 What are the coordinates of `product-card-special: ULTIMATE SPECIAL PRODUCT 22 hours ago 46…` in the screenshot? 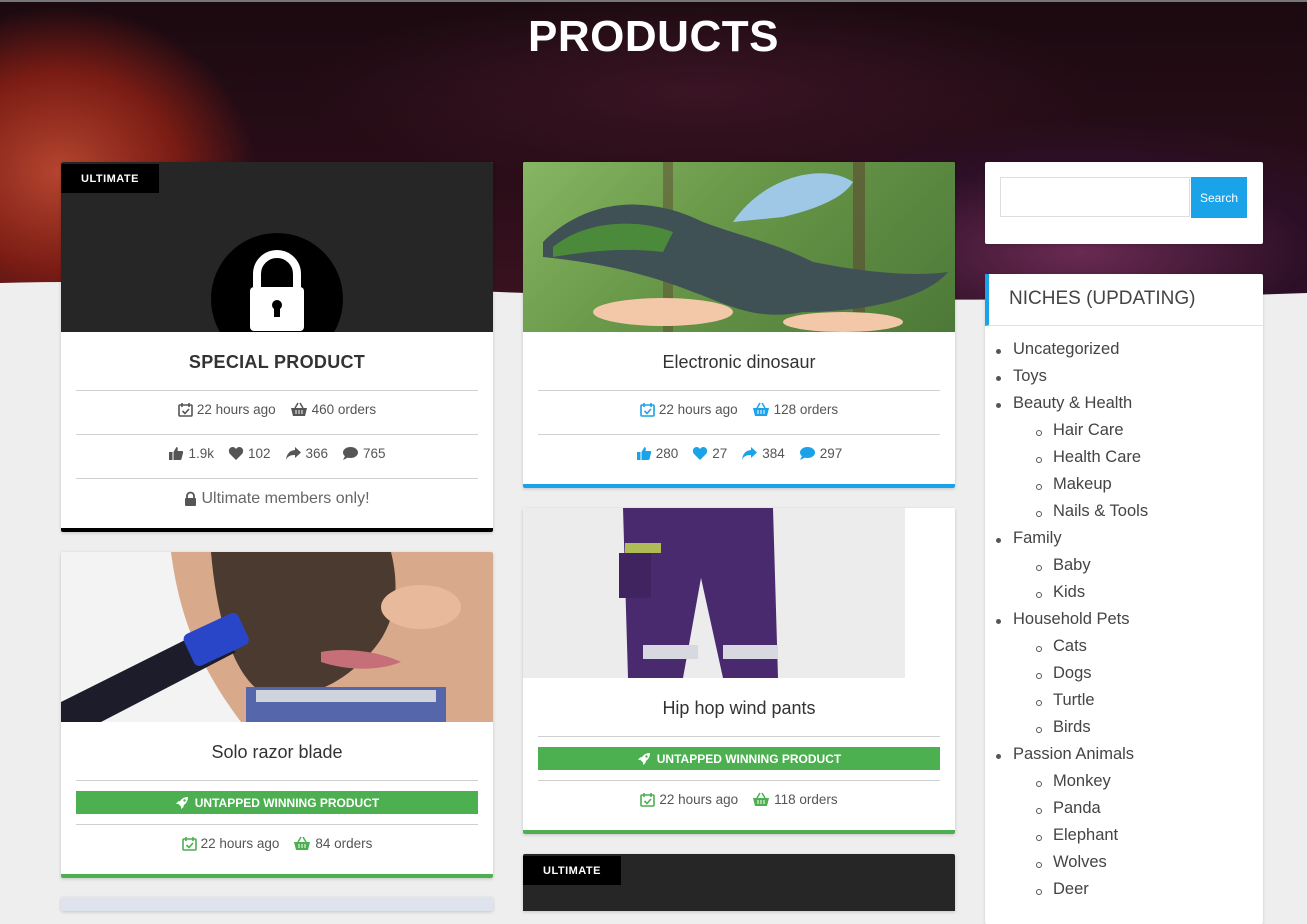 It's located at (277, 347).